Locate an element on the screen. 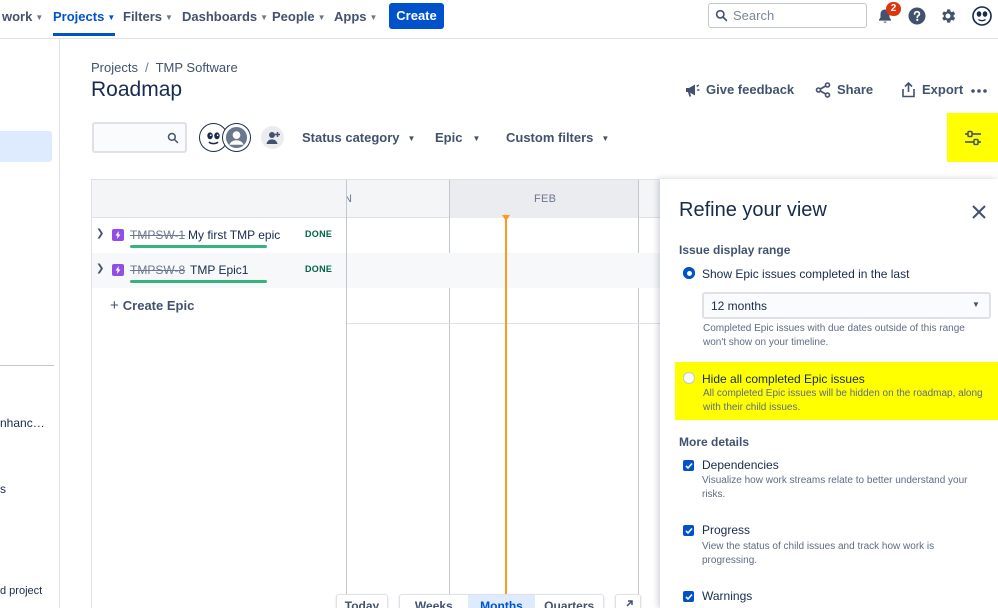 The width and height of the screenshot is (998, 608). create-epic-button: + Create Epic is located at coordinates (152, 305).